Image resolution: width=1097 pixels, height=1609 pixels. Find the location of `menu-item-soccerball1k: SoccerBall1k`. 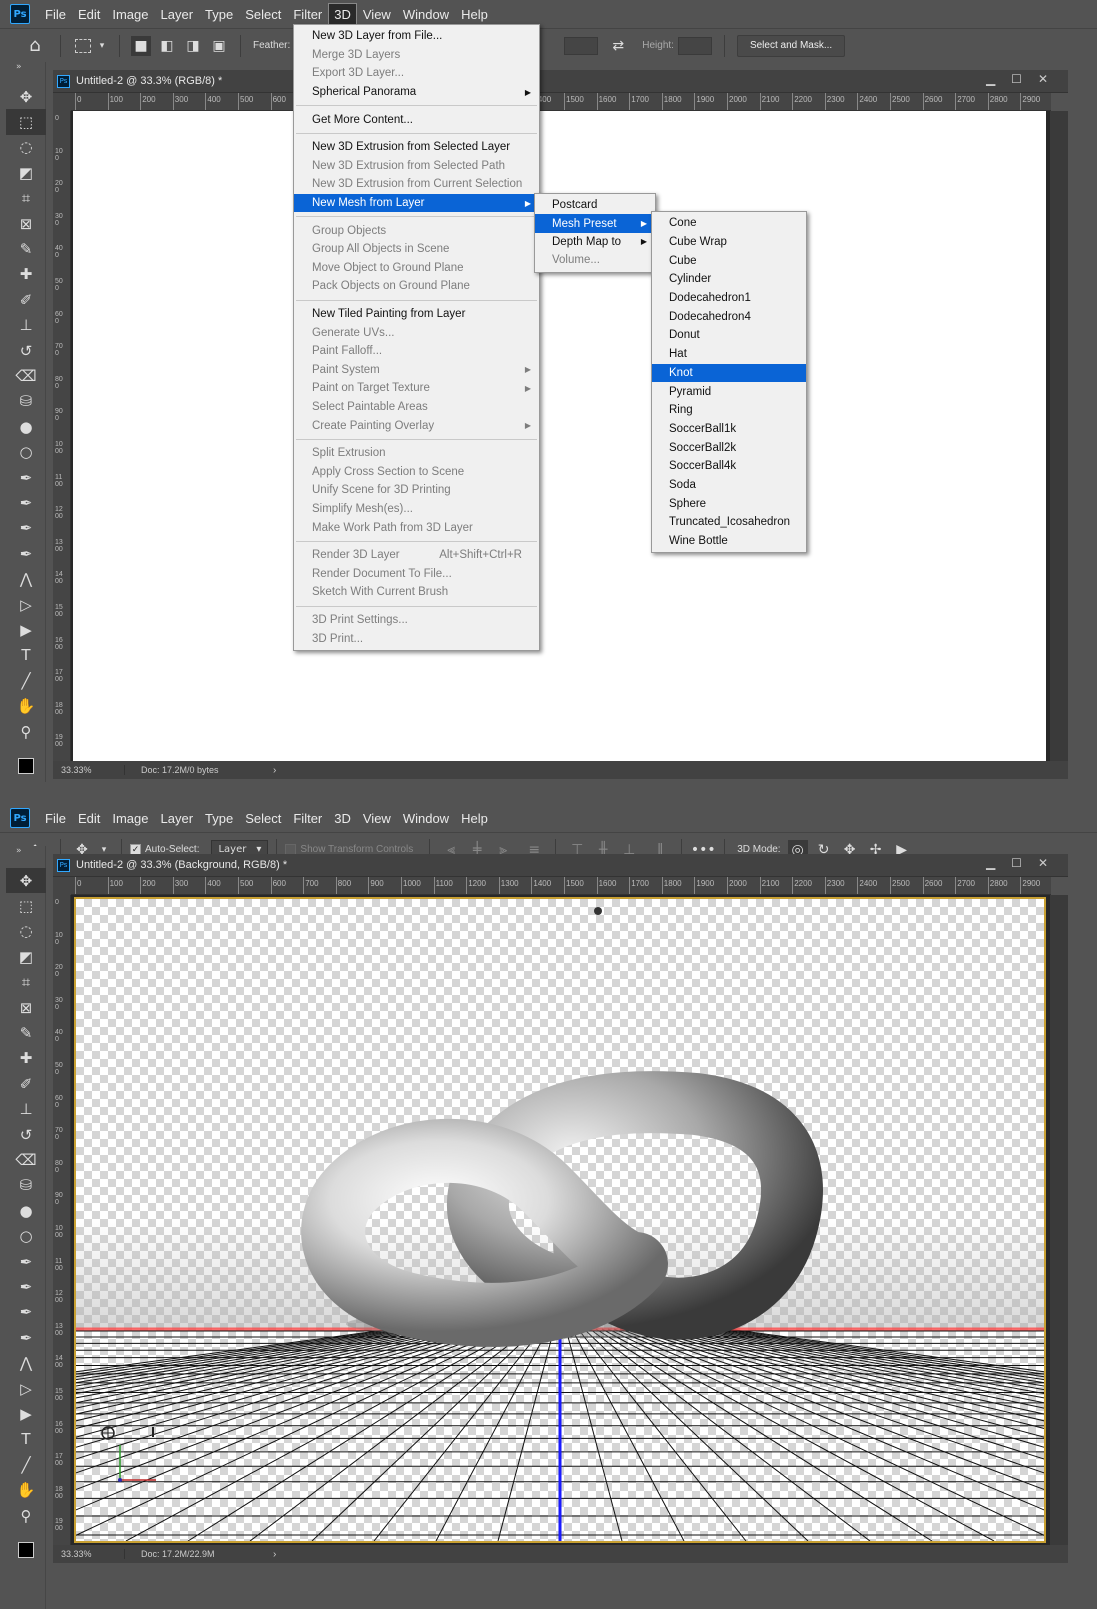

menu-item-soccerball1k: SoccerBall1k is located at coordinates (729, 429).